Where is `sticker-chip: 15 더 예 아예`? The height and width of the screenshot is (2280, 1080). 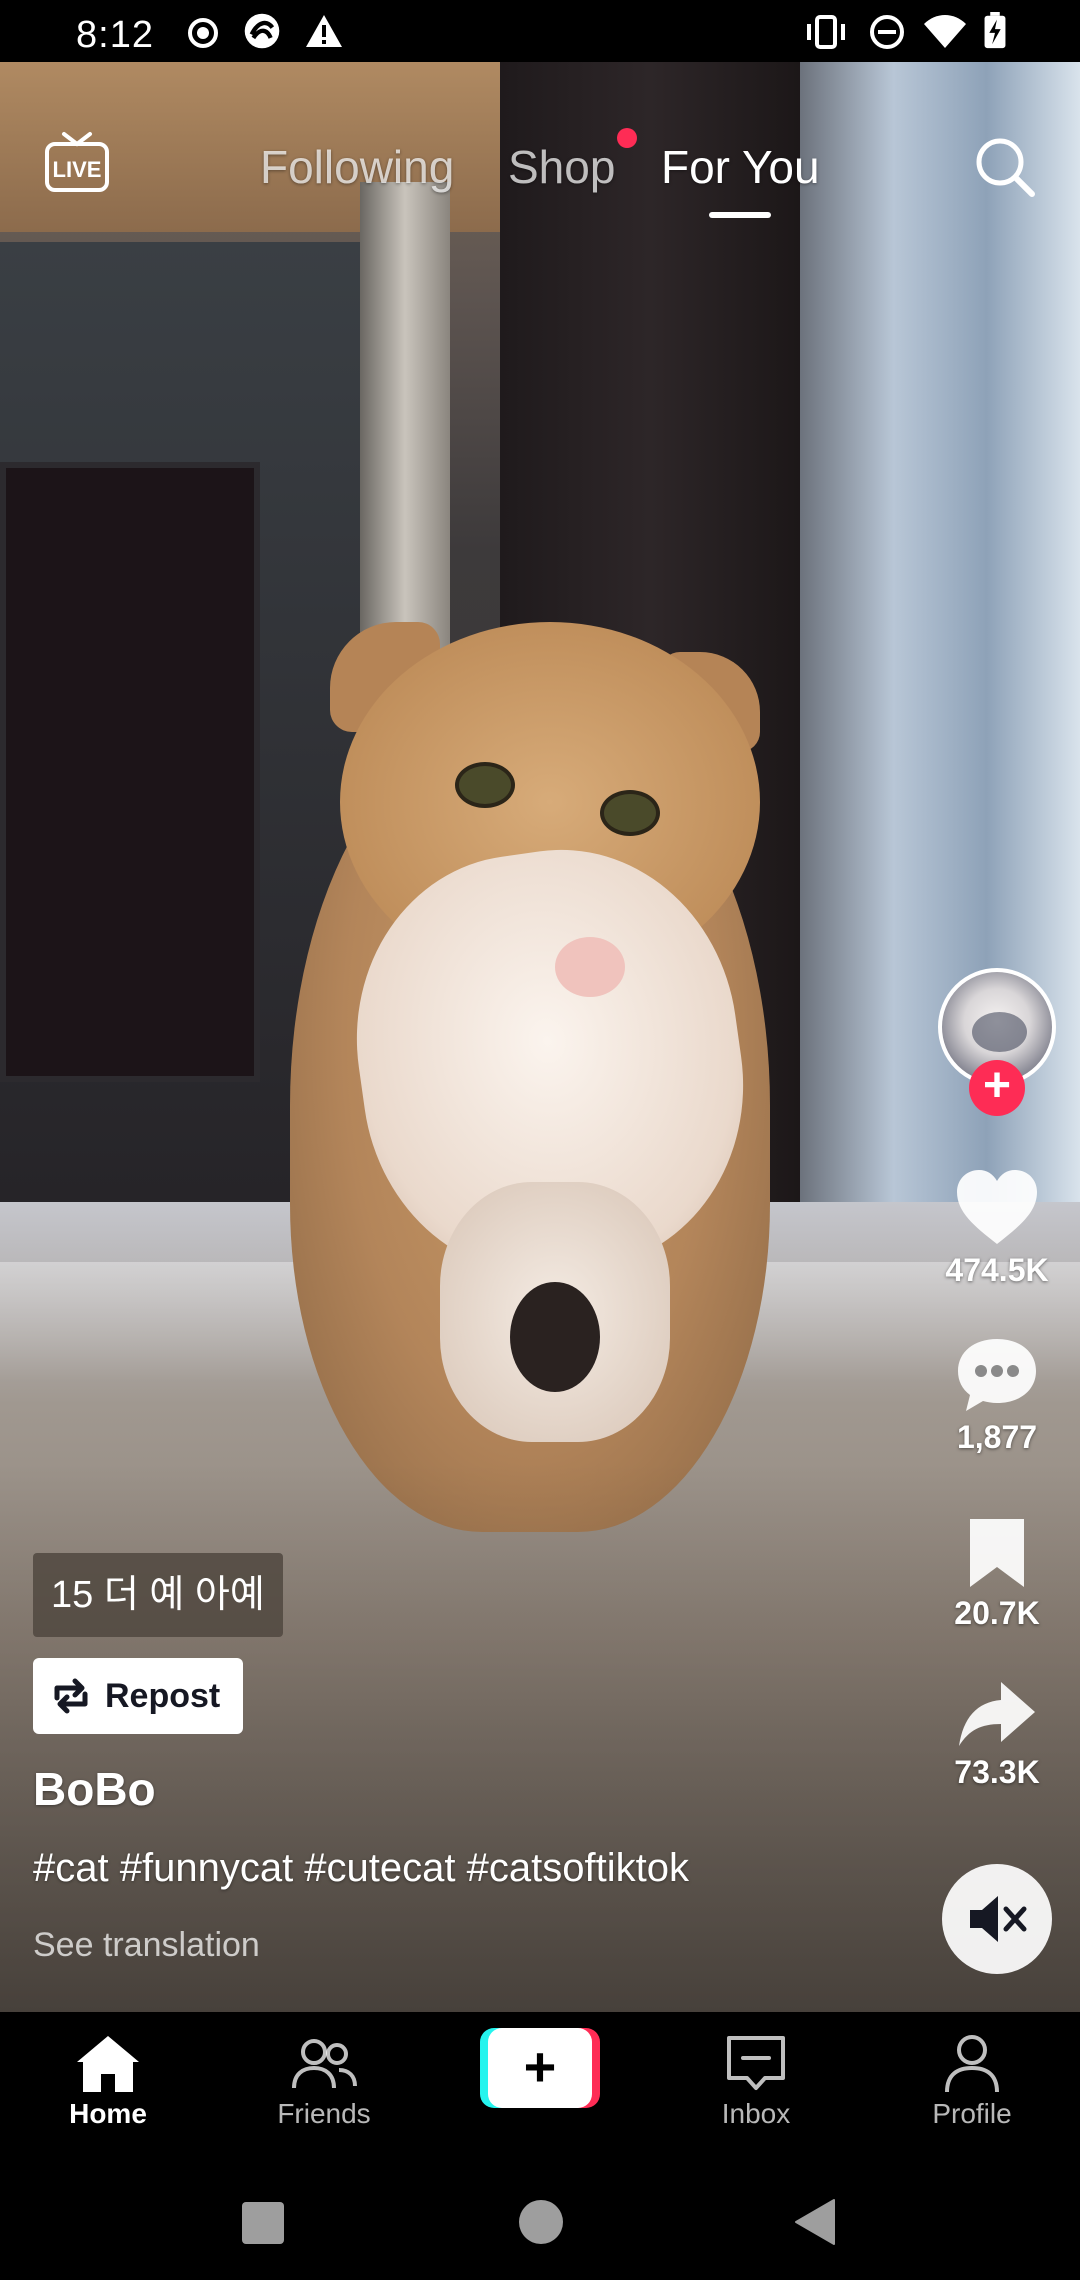
sticker-chip: 15 더 예 아예 is located at coordinates (158, 1595).